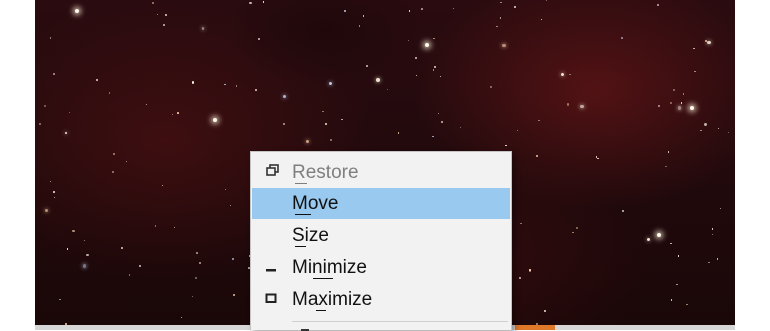  What do you see at coordinates (381, 235) in the screenshot?
I see `menu-item-size: Size` at bounding box center [381, 235].